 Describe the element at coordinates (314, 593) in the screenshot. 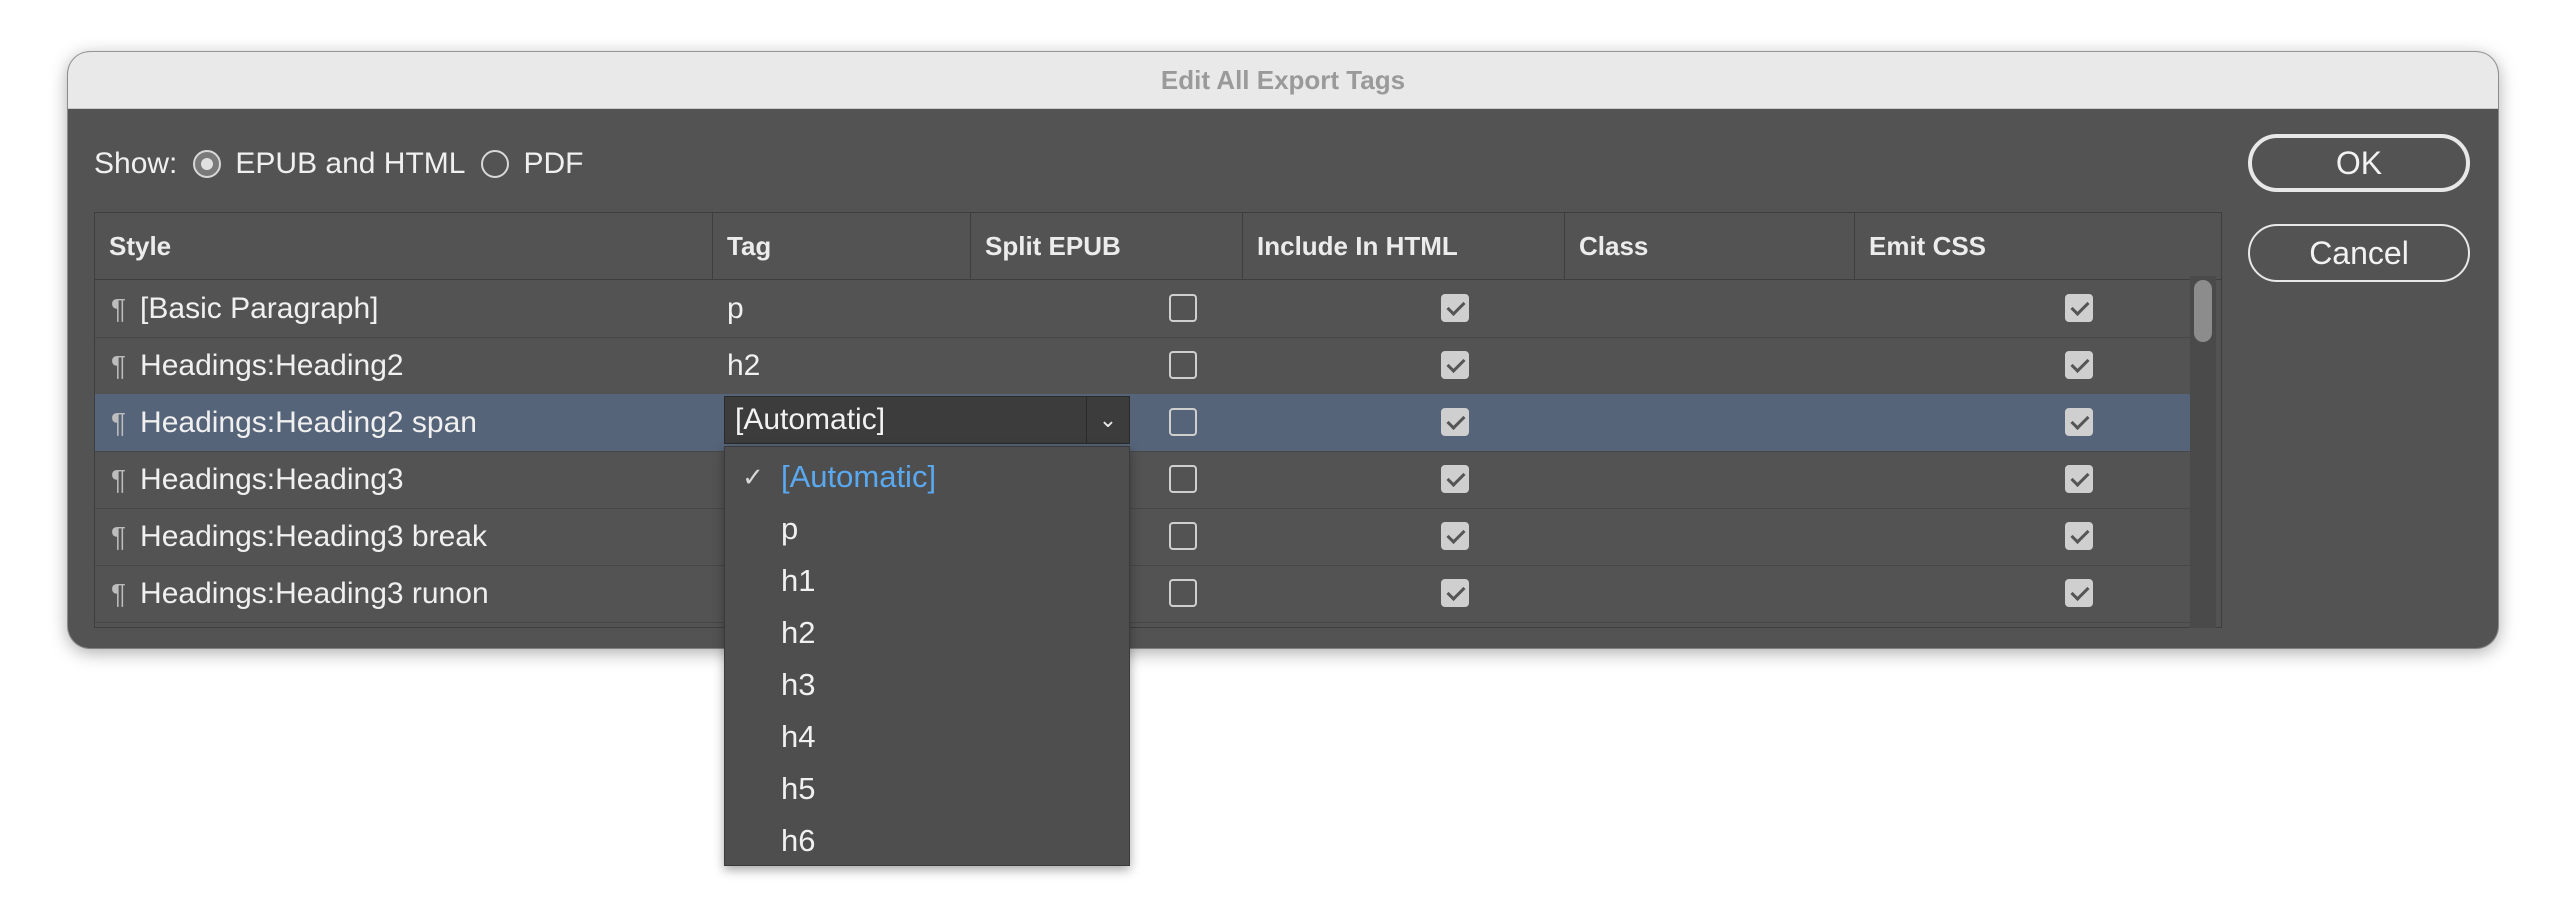

I see `style-name: Headings:Heading3 runon` at that location.